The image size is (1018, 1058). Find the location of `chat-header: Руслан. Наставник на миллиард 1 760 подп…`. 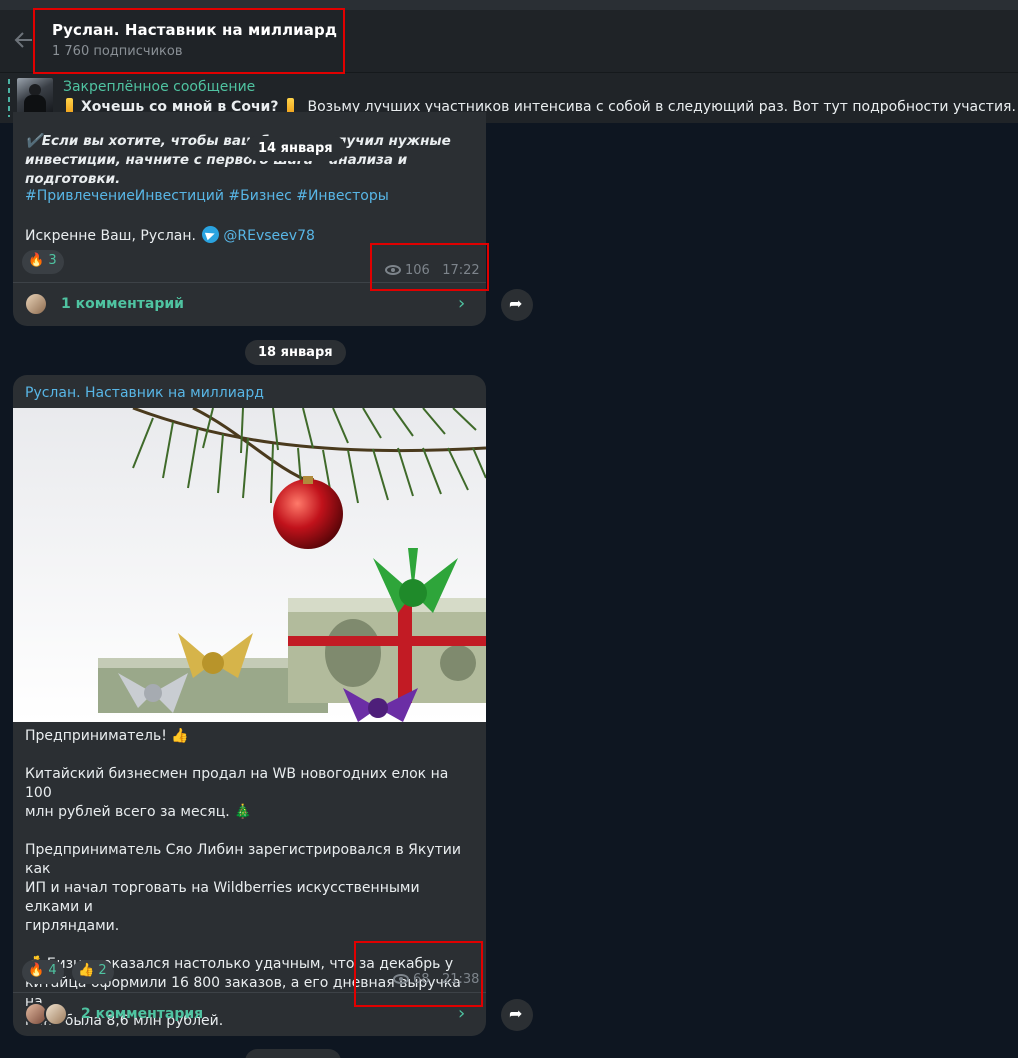

chat-header: Руслан. Наставник на миллиард 1 760 подп… is located at coordinates (509, 41).